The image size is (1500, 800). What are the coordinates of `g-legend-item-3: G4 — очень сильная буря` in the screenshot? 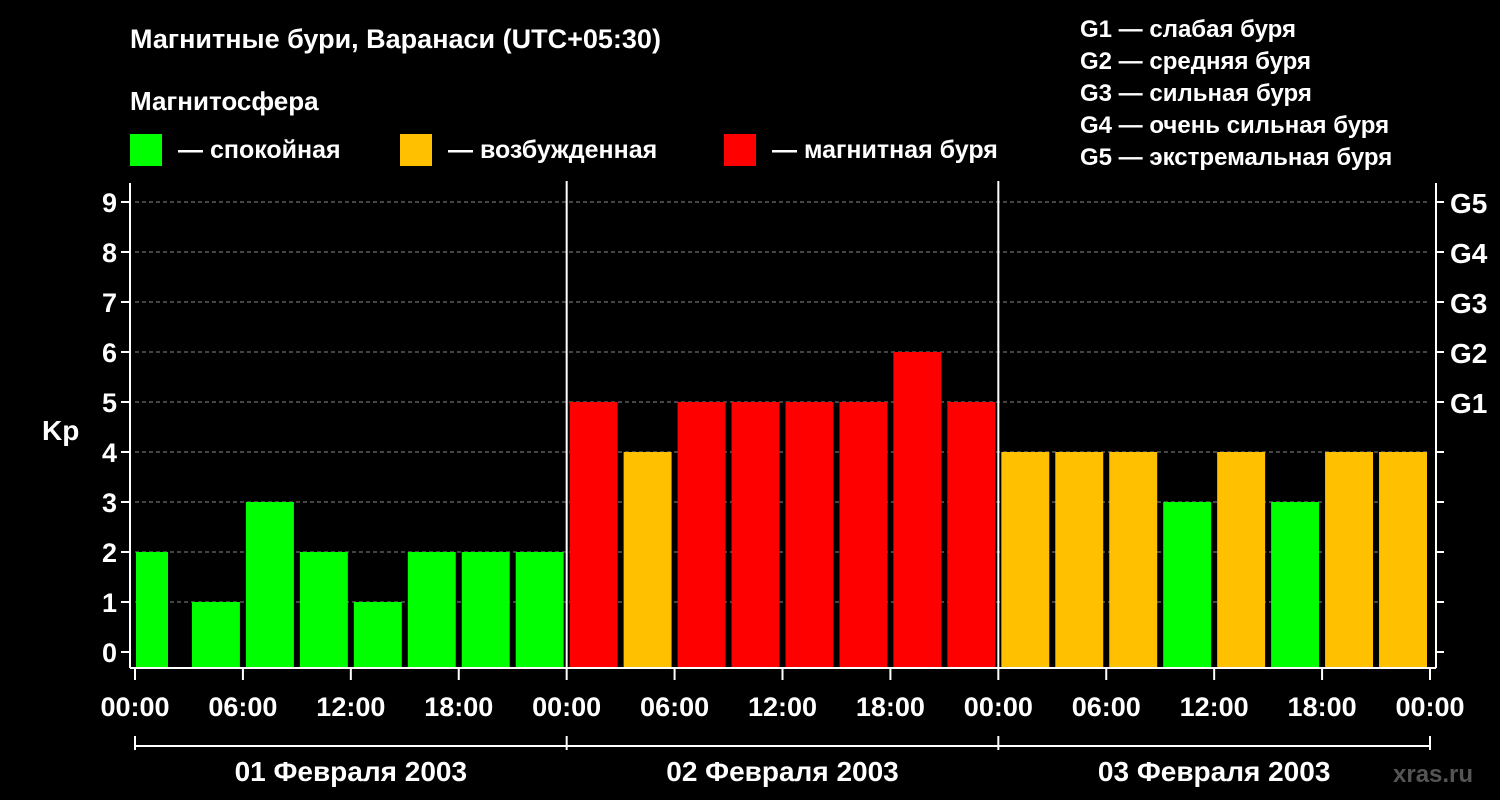 It's located at (1234, 125).